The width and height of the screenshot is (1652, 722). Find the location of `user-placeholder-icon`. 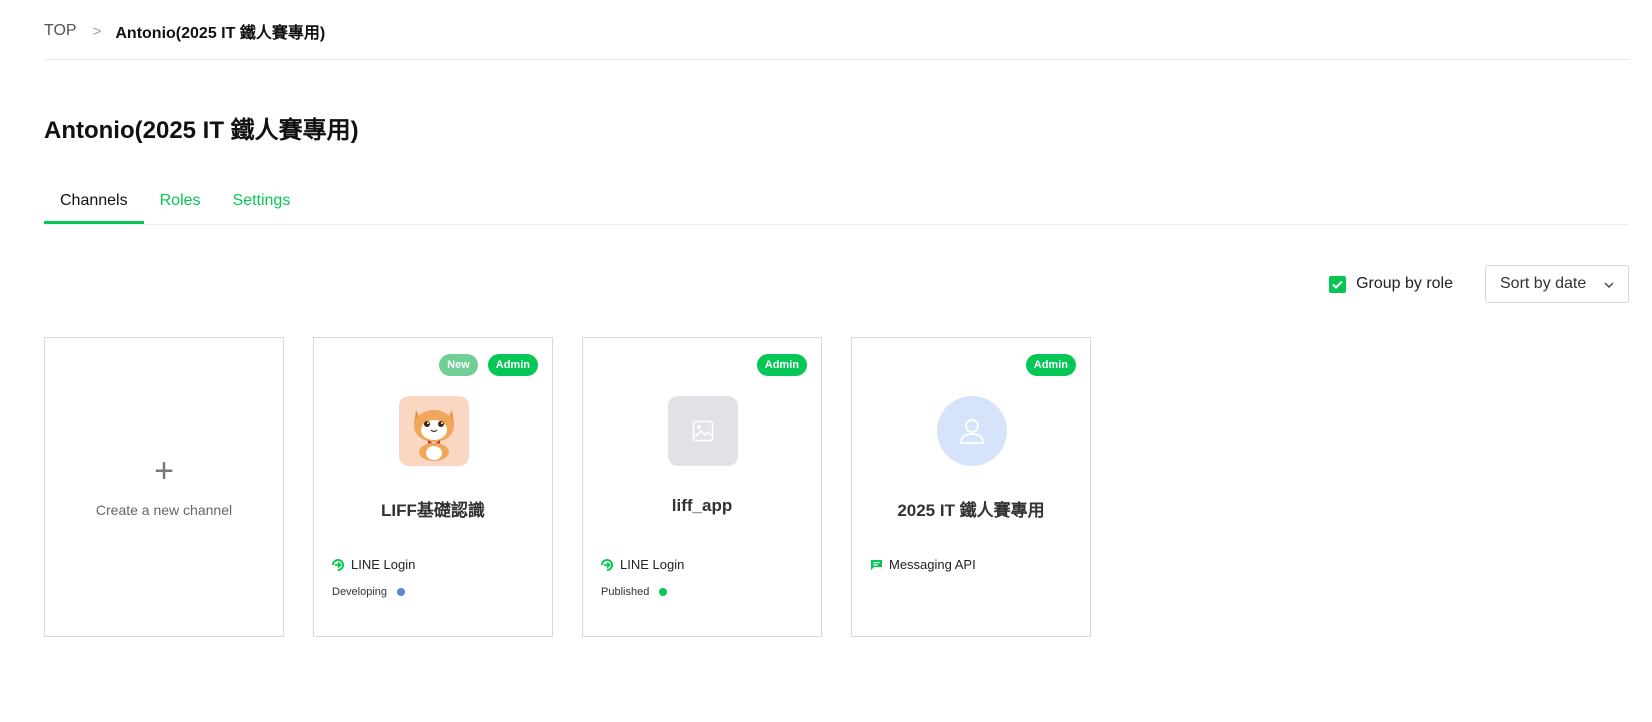

user-placeholder-icon is located at coordinates (972, 431).